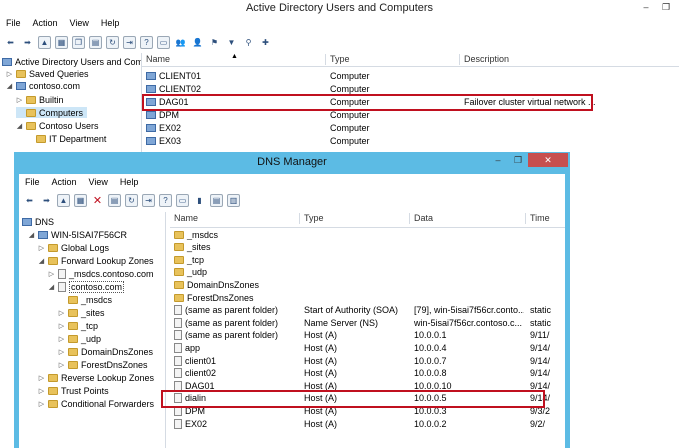  What do you see at coordinates (96, 260) in the screenshot?
I see `dns-tree-forward-zones: ◢ Forward Lookup Zones` at bounding box center [96, 260].